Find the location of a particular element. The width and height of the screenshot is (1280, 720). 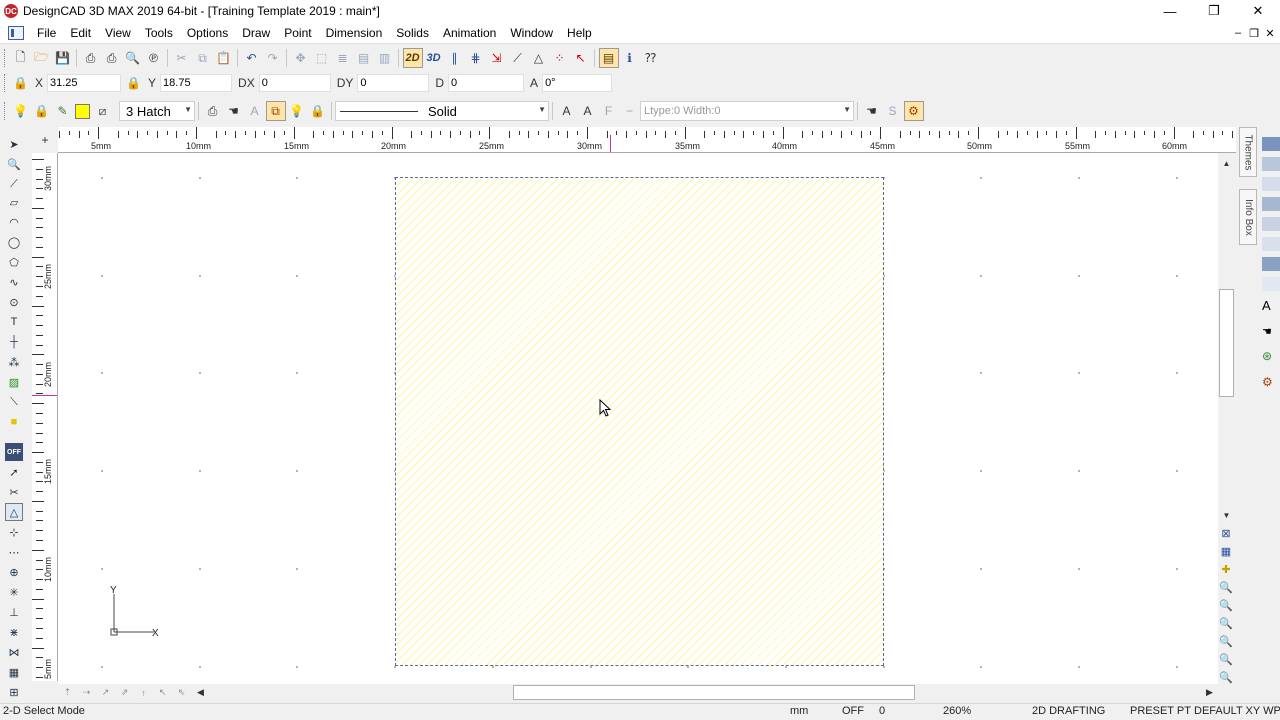

snap-center-icon: ⊕ is located at coordinates (14, 572).